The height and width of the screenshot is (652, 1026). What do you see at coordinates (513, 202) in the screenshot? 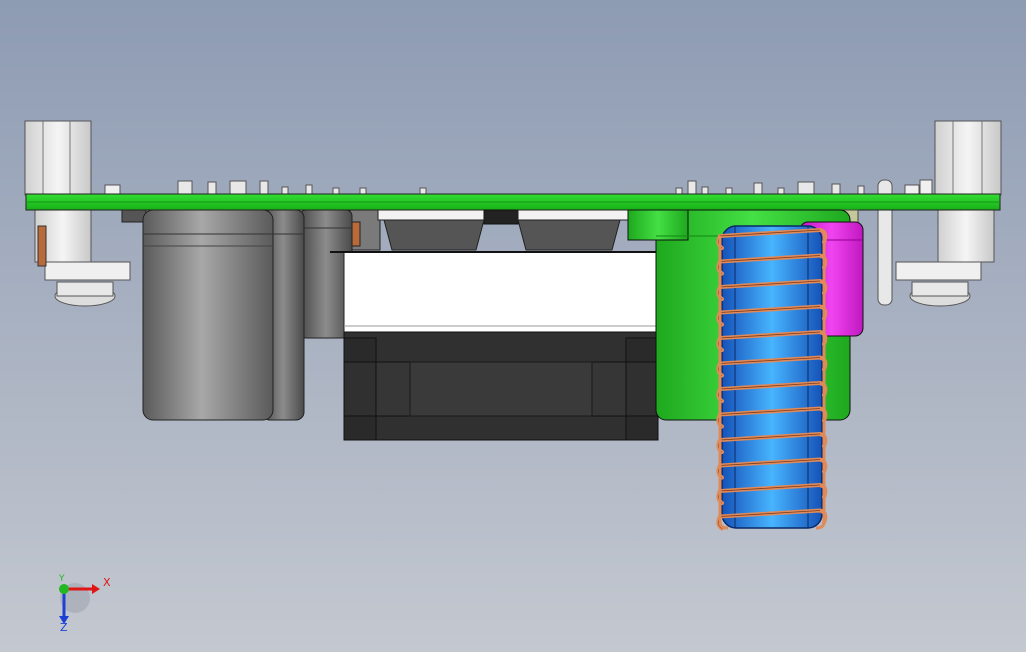
I see `pcb-board` at bounding box center [513, 202].